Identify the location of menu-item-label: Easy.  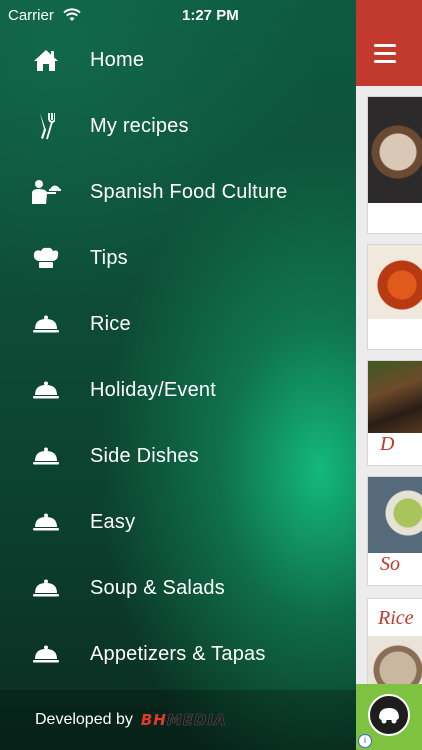
(113, 521).